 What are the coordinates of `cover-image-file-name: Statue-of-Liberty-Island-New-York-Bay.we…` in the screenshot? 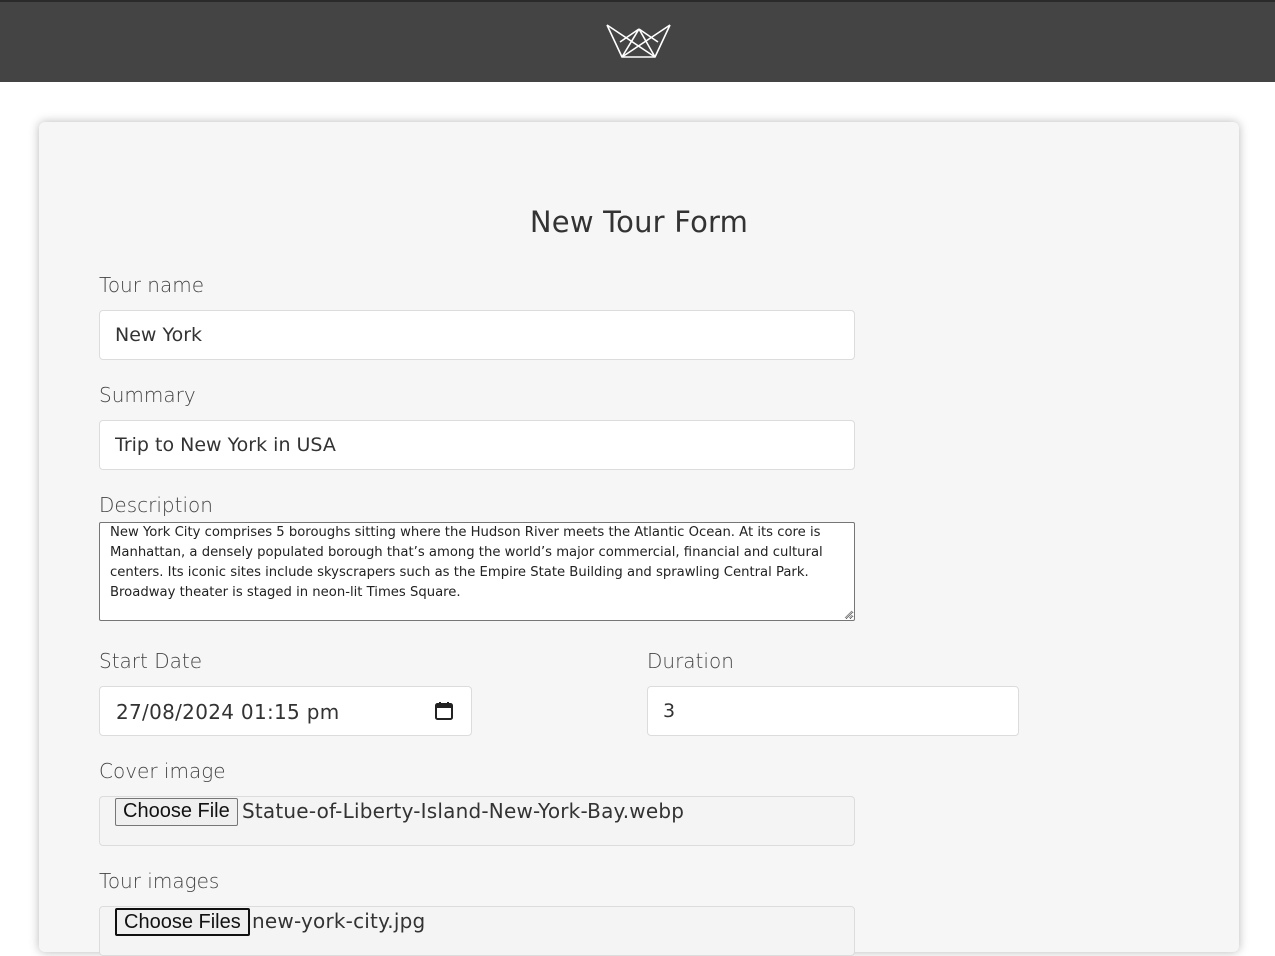 It's located at (463, 811).